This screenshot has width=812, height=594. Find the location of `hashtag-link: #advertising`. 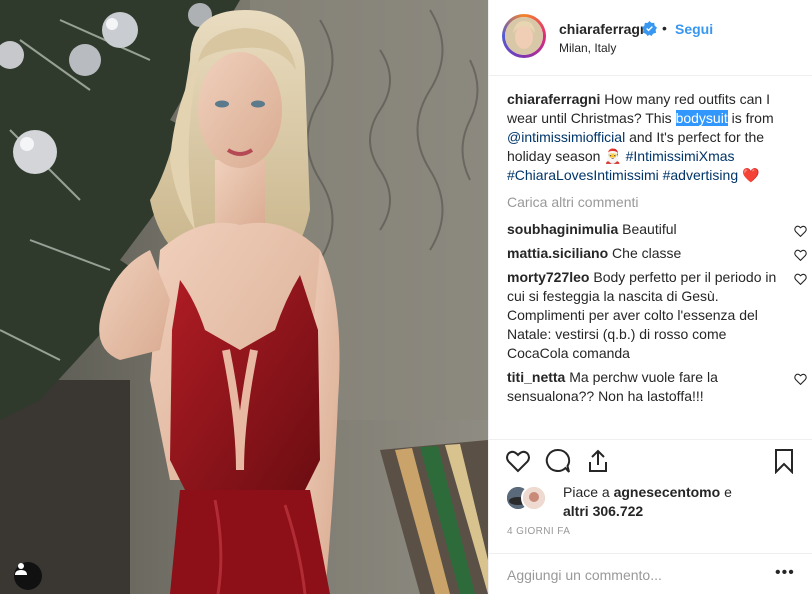

hashtag-link: #advertising is located at coordinates (701, 175).